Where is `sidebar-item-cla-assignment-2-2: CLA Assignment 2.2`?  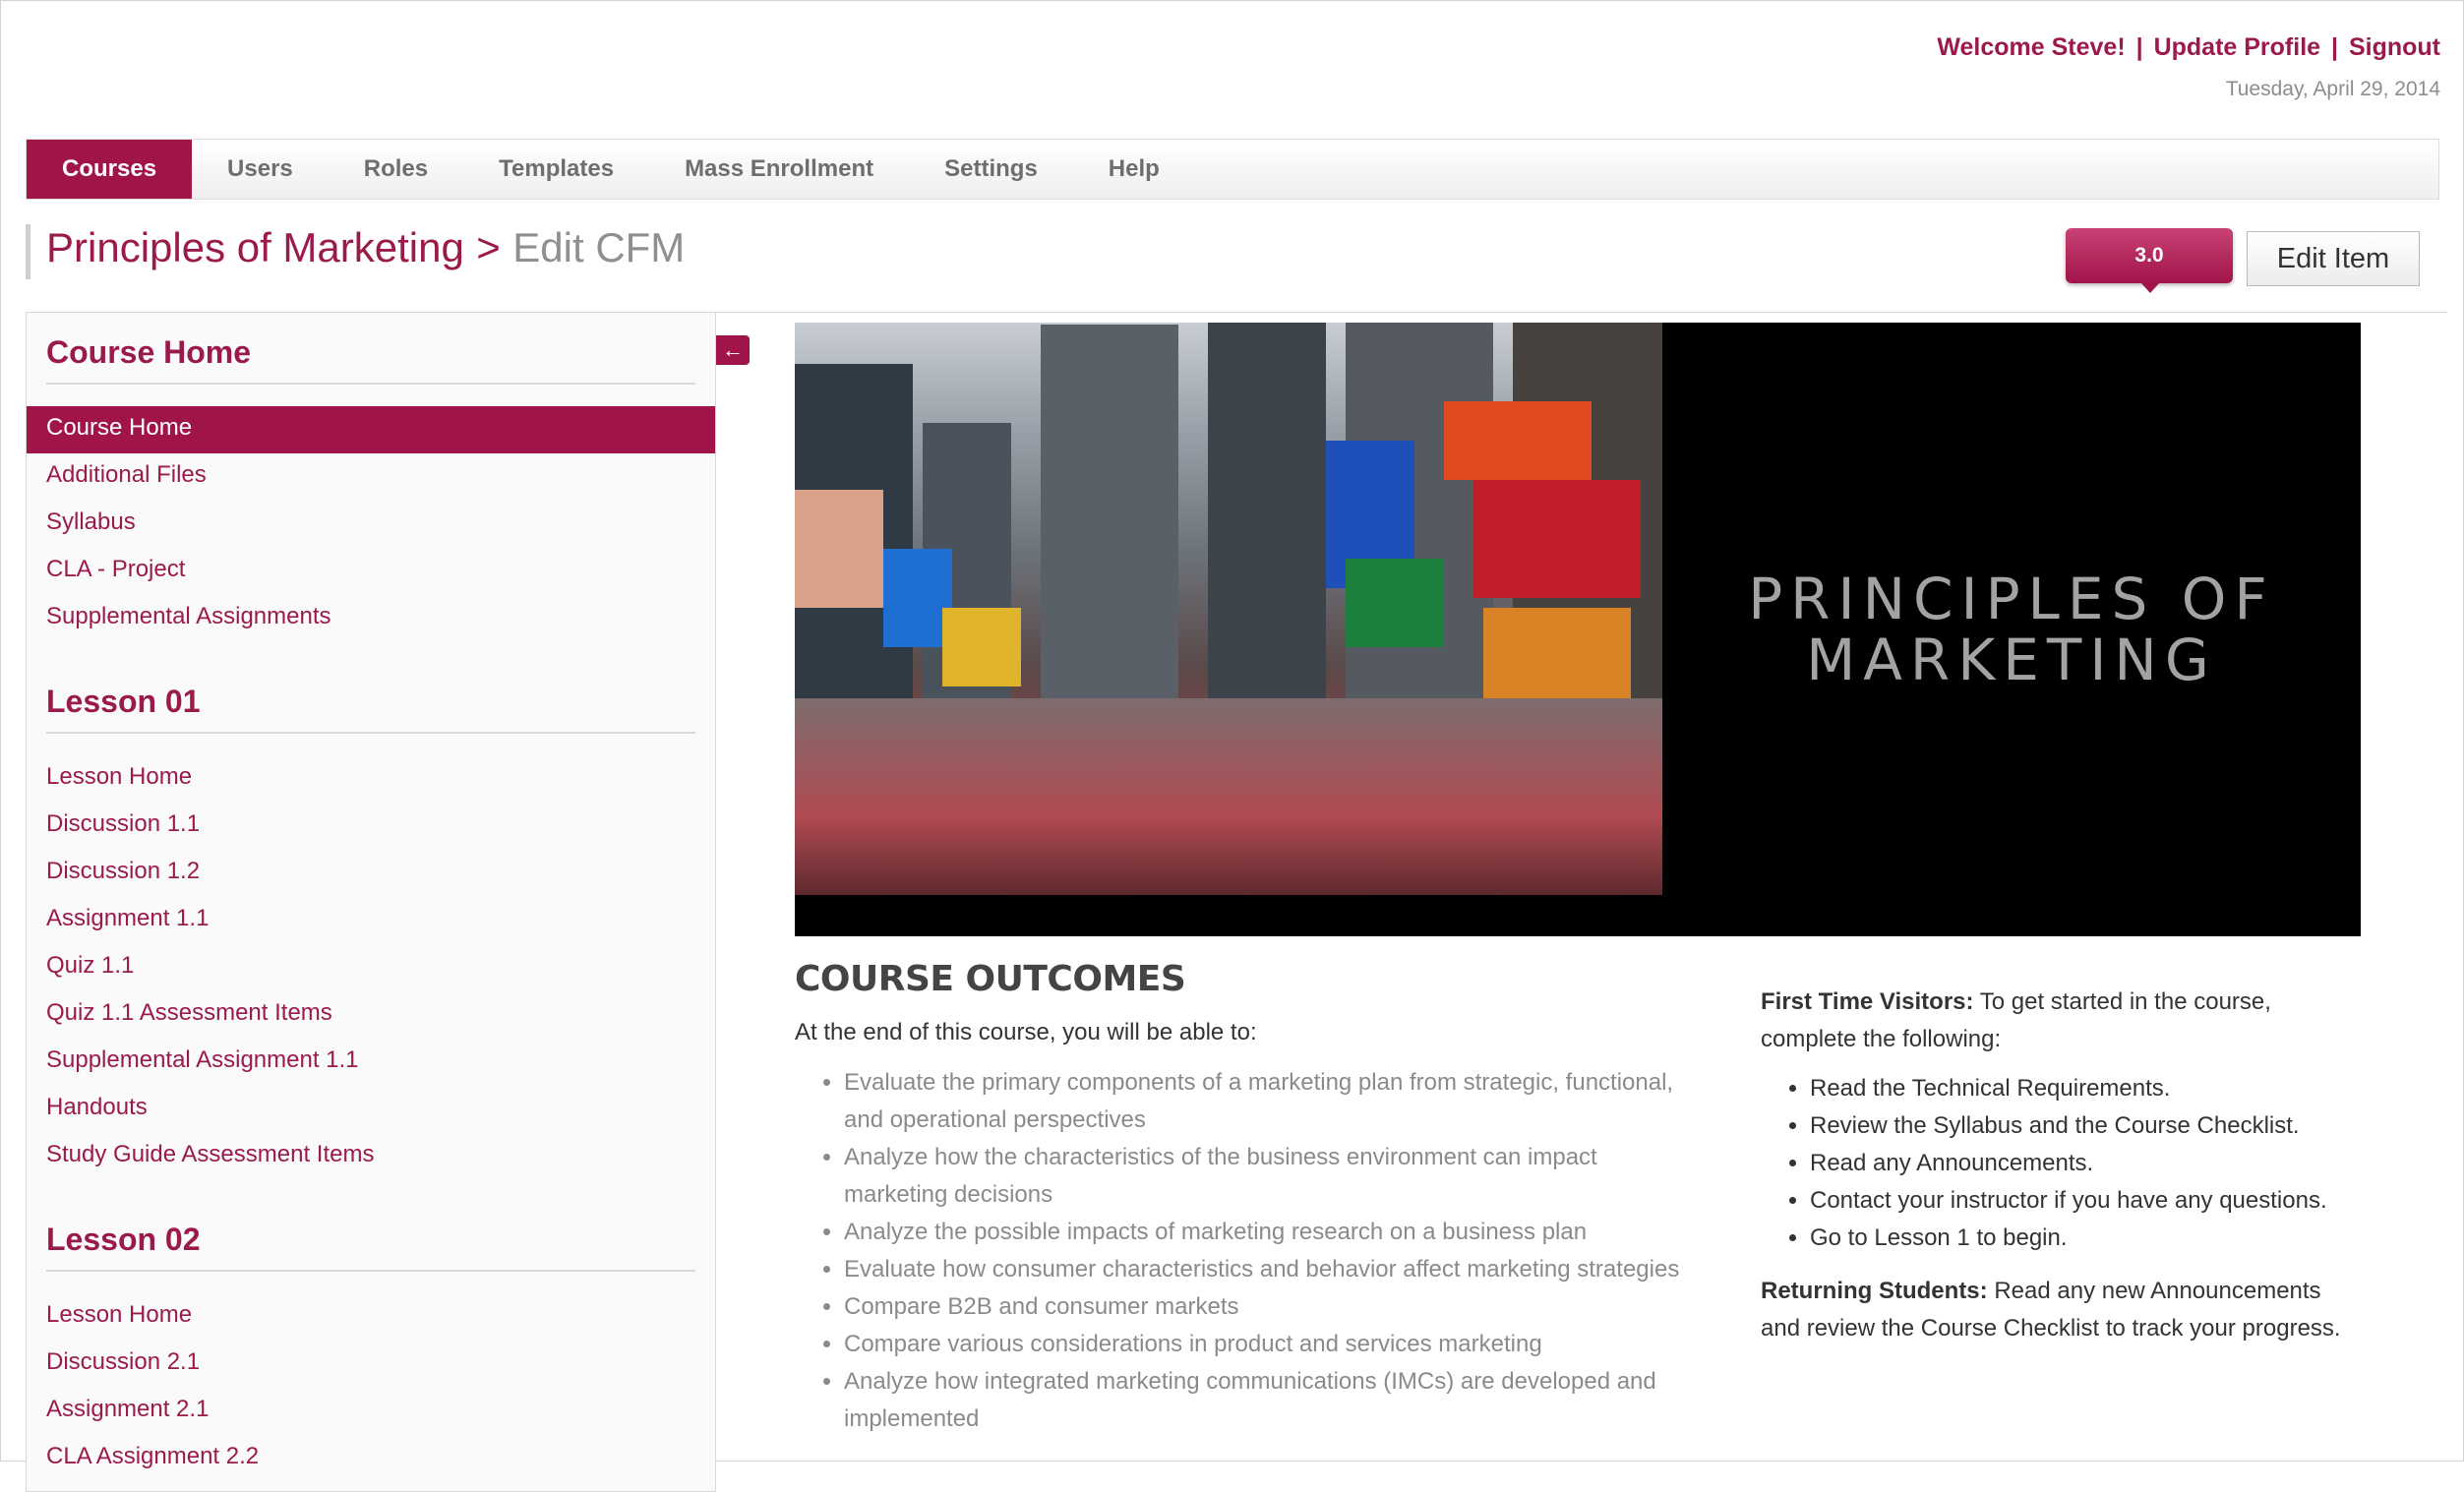
sidebar-item-cla-assignment-2-2: CLA Assignment 2.2 is located at coordinates (371, 1459).